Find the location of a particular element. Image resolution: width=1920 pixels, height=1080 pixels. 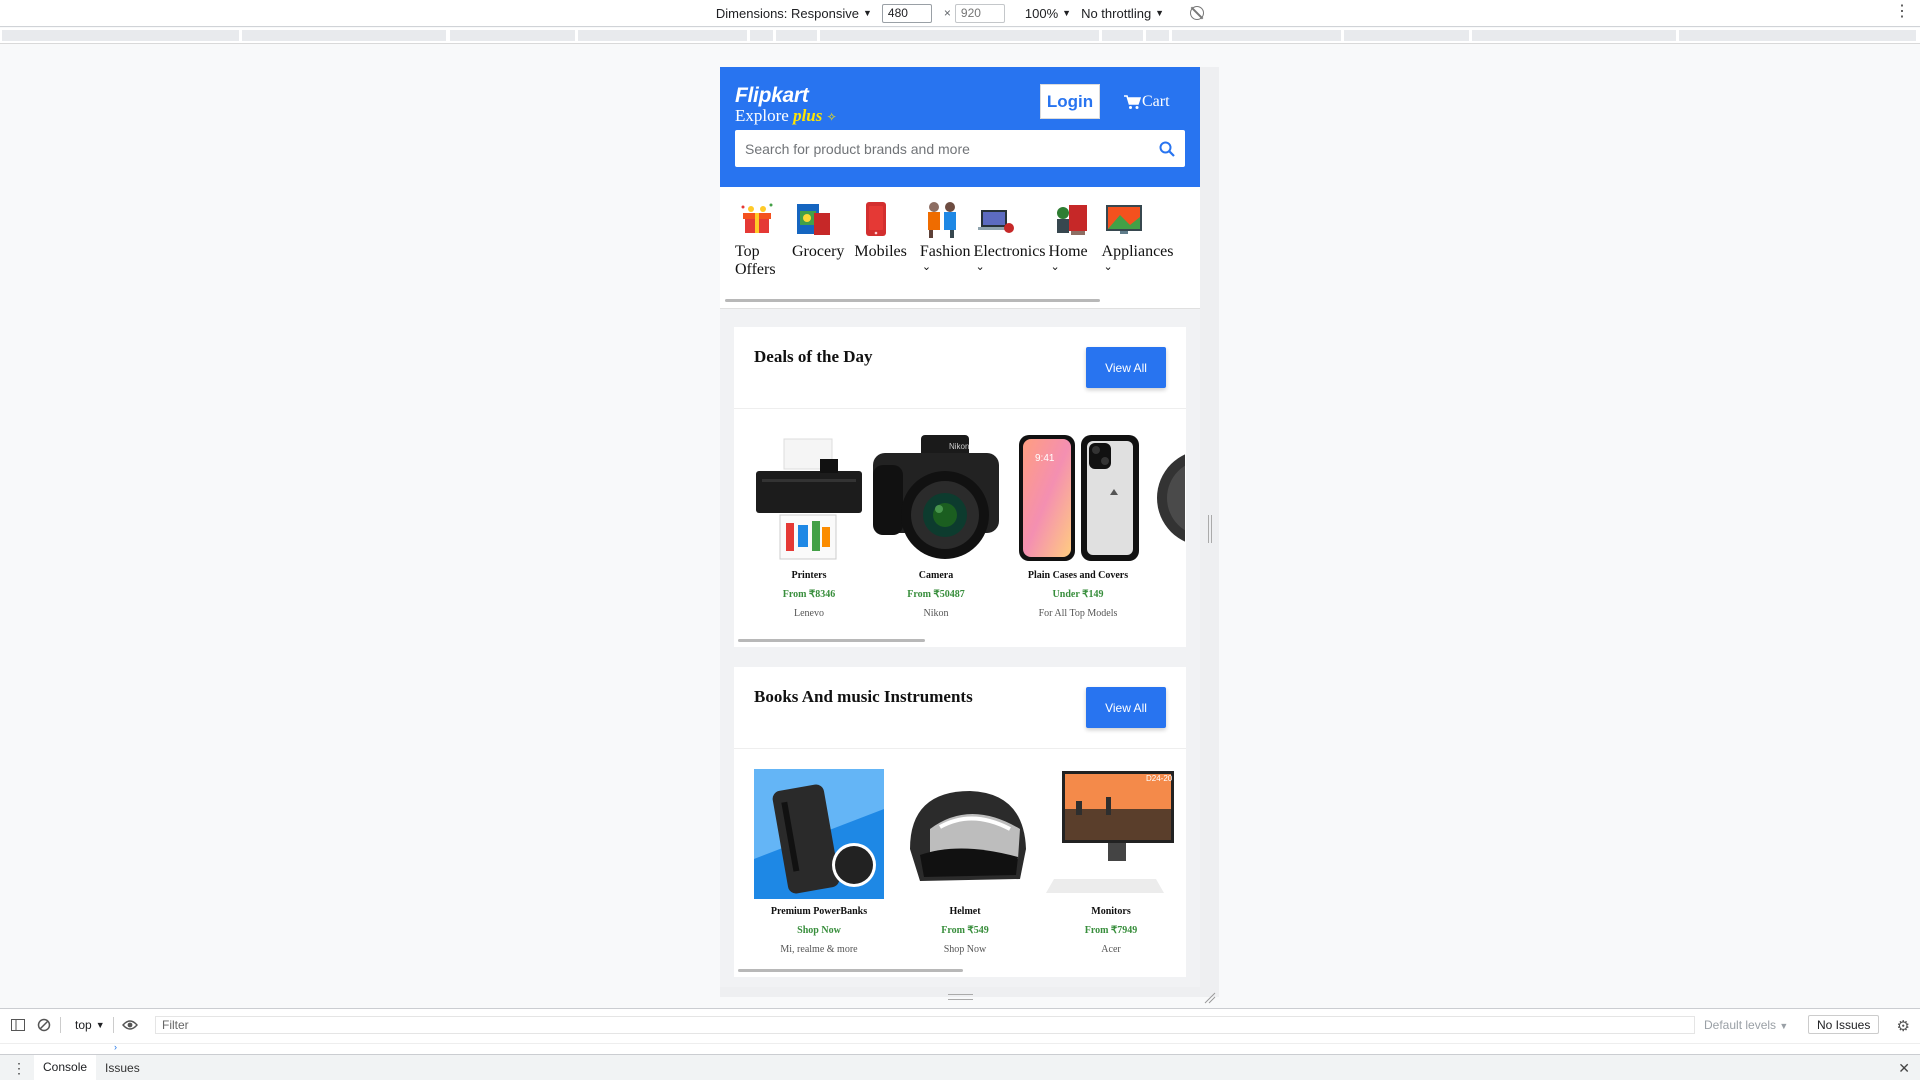

item-price: From ₹8346 is located at coordinates (809, 594).